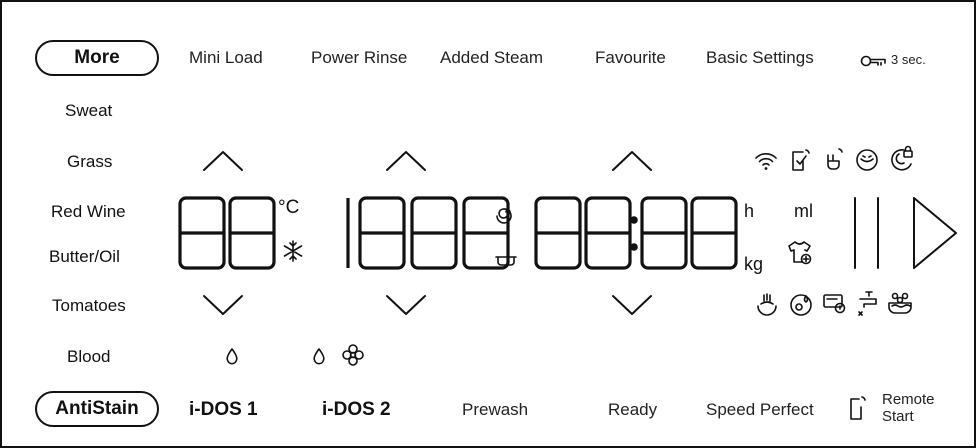 Image resolution: width=976 pixels, height=448 pixels. I want to click on flower-icon, so click(353, 355).